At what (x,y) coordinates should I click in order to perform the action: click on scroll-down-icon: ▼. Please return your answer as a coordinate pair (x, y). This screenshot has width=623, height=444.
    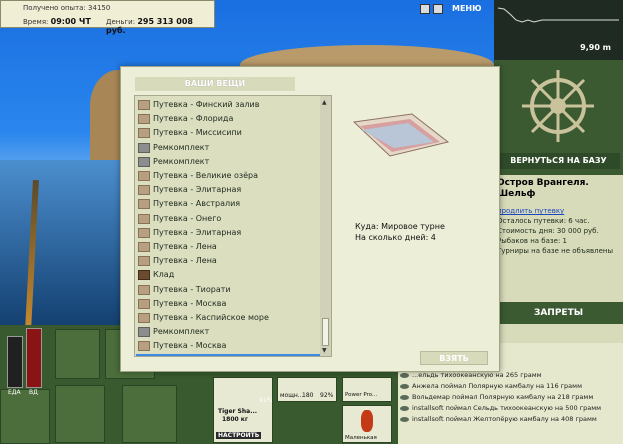
    Looking at the image, I should click on (324, 350).